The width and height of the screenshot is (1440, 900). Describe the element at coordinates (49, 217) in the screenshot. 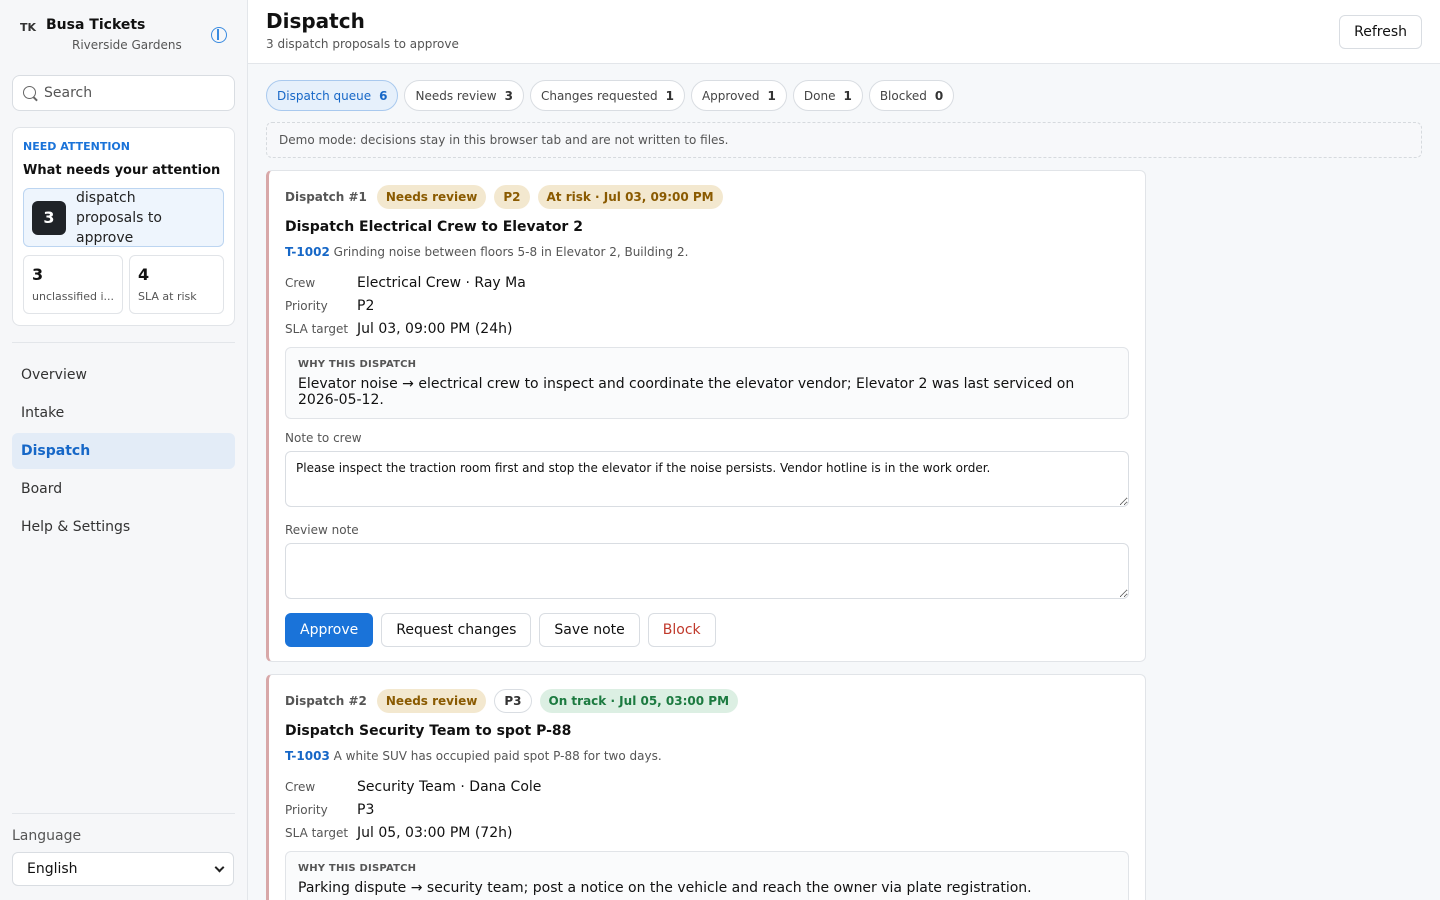

I see `attention-count: 3` at that location.